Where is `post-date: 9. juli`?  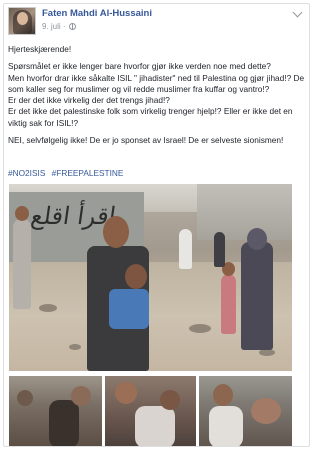
post-date: 9. juli is located at coordinates (51, 26).